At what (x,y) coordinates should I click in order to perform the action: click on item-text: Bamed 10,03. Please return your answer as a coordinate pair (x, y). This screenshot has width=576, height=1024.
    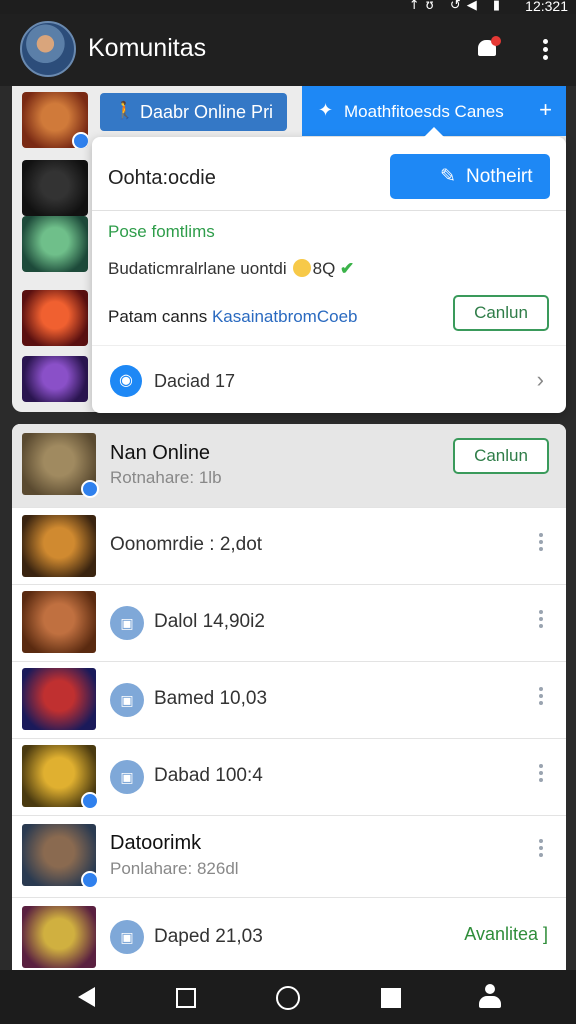
    Looking at the image, I should click on (211, 698).